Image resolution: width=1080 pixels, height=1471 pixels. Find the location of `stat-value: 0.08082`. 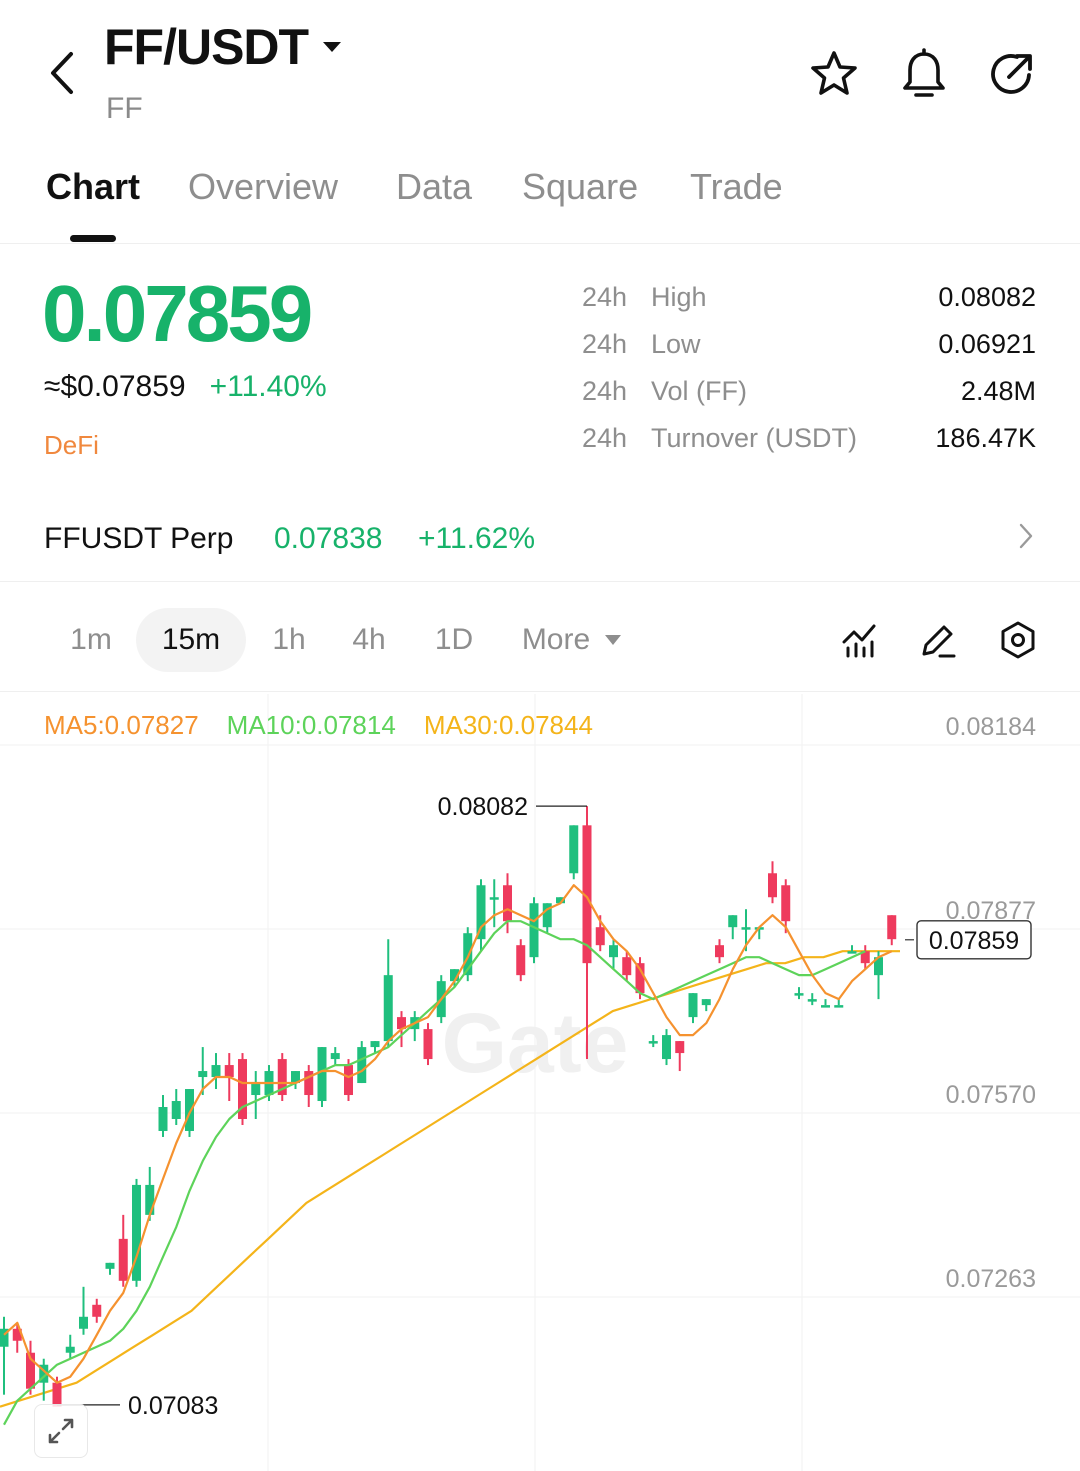

stat-value: 0.08082 is located at coordinates (987, 297).